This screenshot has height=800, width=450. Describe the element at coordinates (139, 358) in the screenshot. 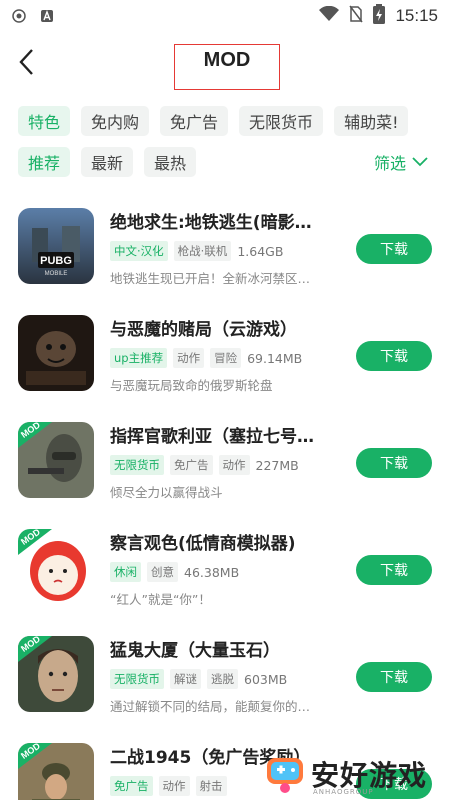

I see `tag: up主推荐` at that location.